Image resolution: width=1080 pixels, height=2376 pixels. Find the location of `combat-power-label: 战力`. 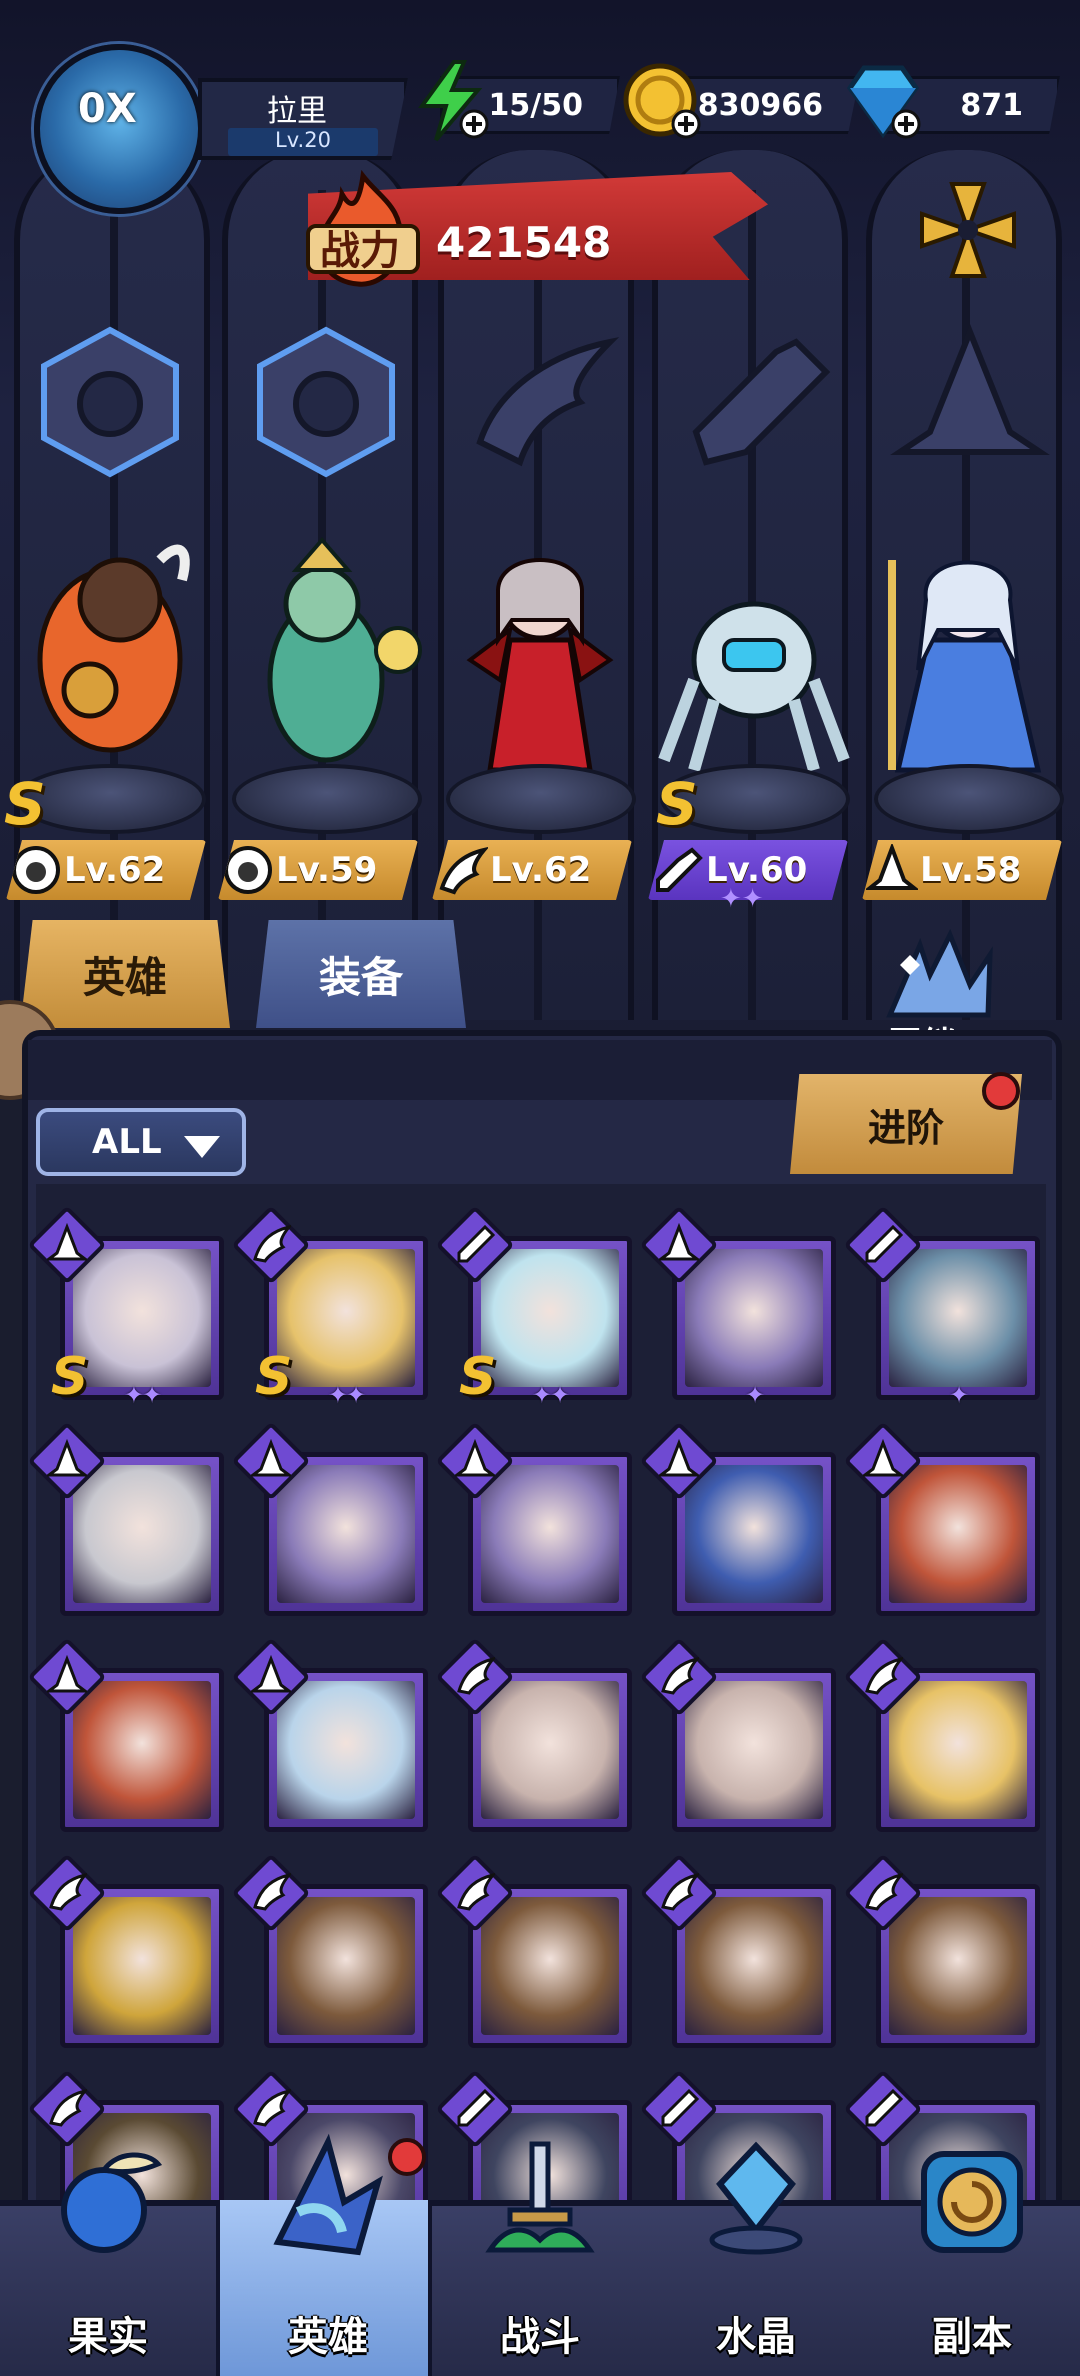

combat-power-label: 战力 is located at coordinates (360, 251).